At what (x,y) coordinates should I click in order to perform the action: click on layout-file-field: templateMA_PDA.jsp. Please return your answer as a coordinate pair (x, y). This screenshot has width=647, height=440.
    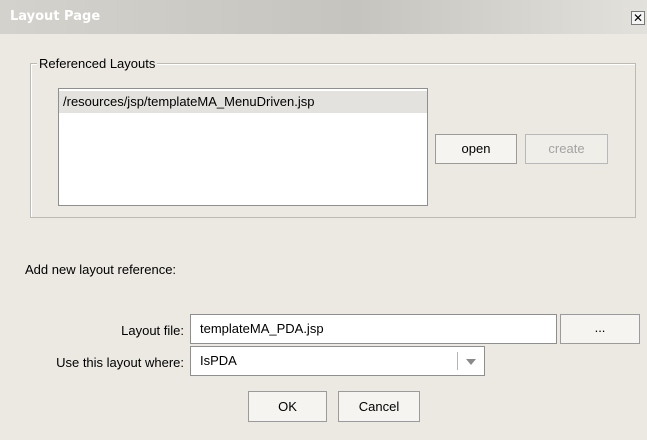
    Looking at the image, I should click on (373, 329).